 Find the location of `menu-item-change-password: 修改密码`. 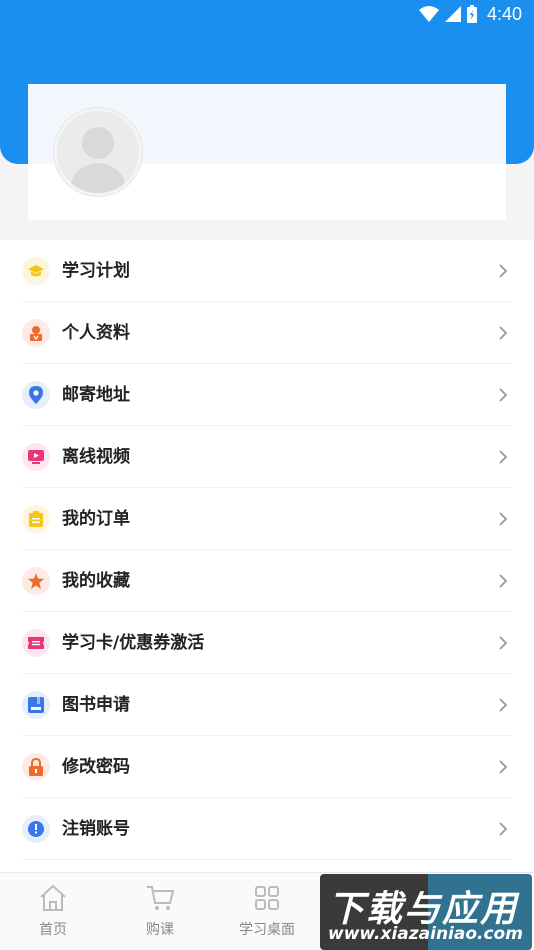

menu-item-change-password: 修改密码 is located at coordinates (267, 767).